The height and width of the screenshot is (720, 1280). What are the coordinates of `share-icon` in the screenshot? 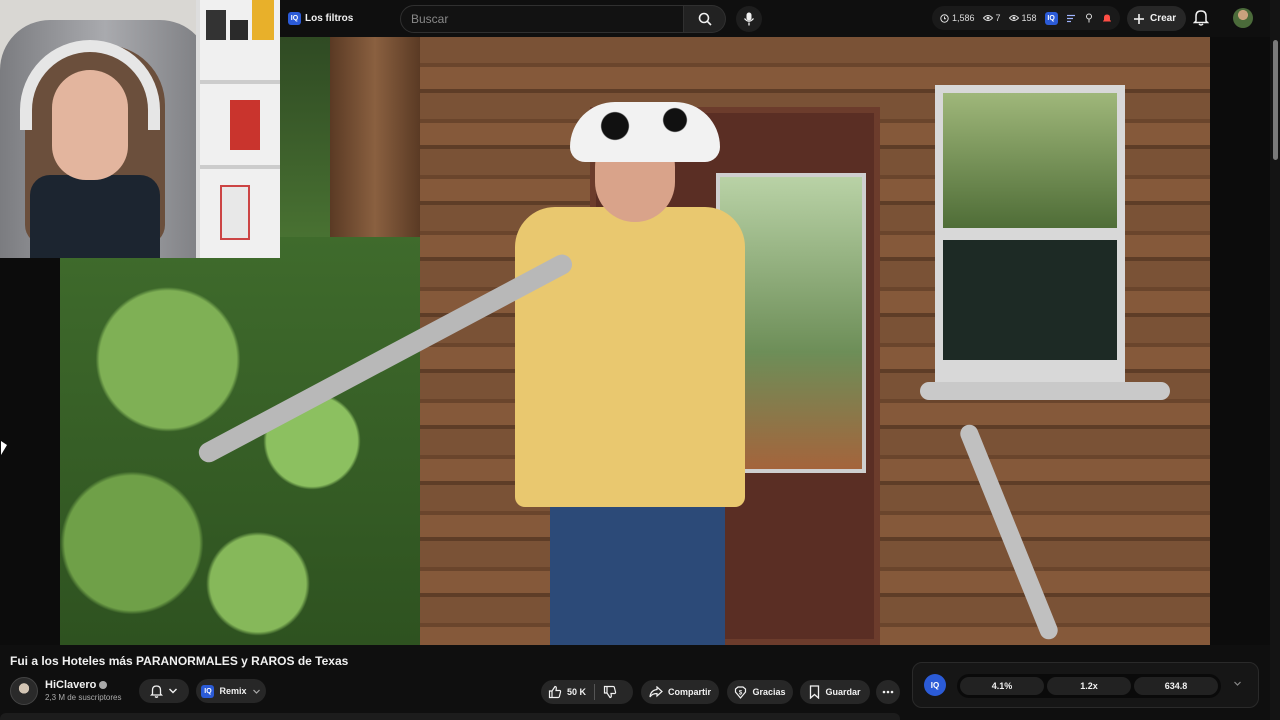 It's located at (656, 692).